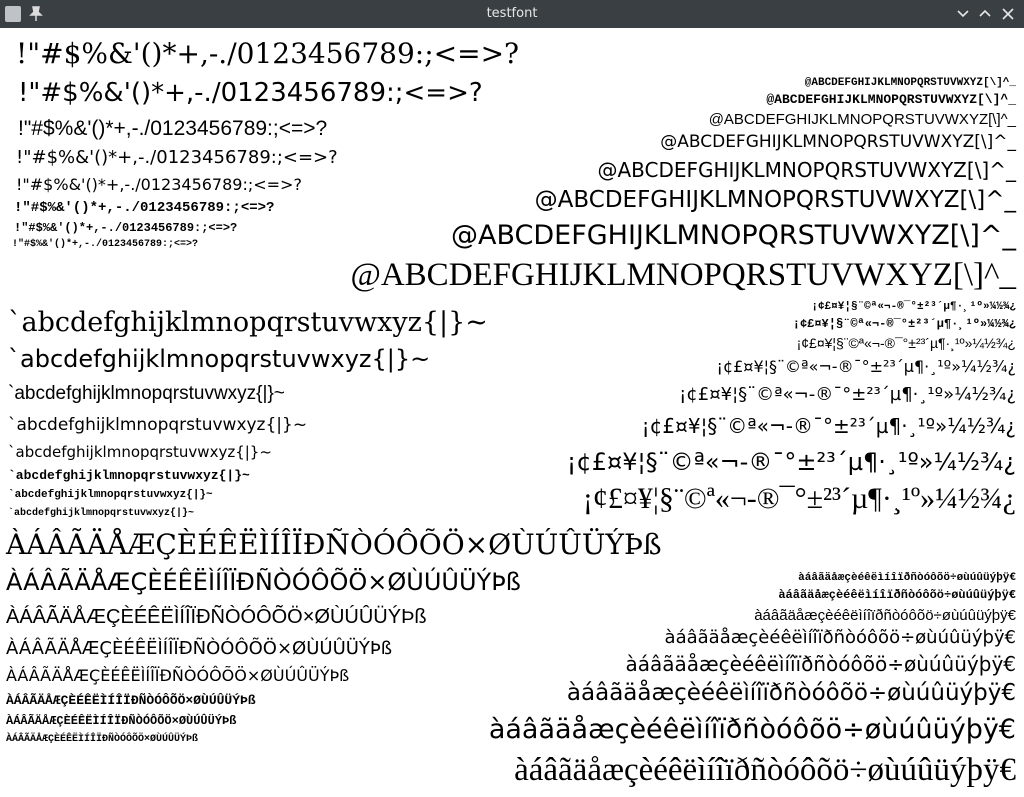 Image resolution: width=1024 pixels, height=797 pixels. I want to click on latin1-upper-line-6: ÀÁÂÃÄÅÆÇÈÉÊËÌÍÎÏÐÑÒÓÔÕÖ×ØÙÚÛÜÝÞß, so click(131, 700).